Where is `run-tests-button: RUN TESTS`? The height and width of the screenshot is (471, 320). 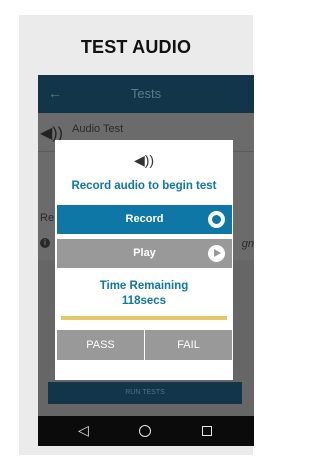
run-tests-button: RUN TESTS is located at coordinates (145, 393).